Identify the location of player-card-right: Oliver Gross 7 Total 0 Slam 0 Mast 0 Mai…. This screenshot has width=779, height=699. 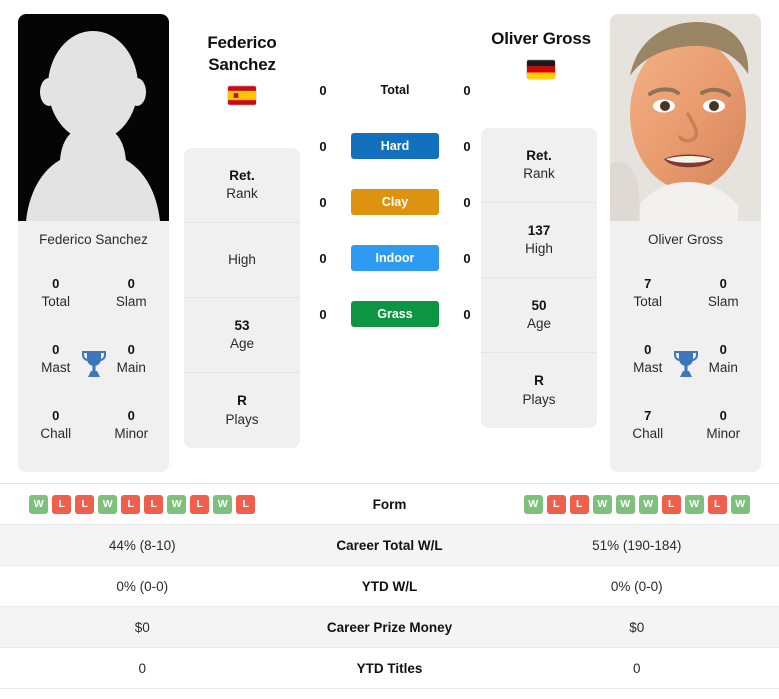
(685, 243).